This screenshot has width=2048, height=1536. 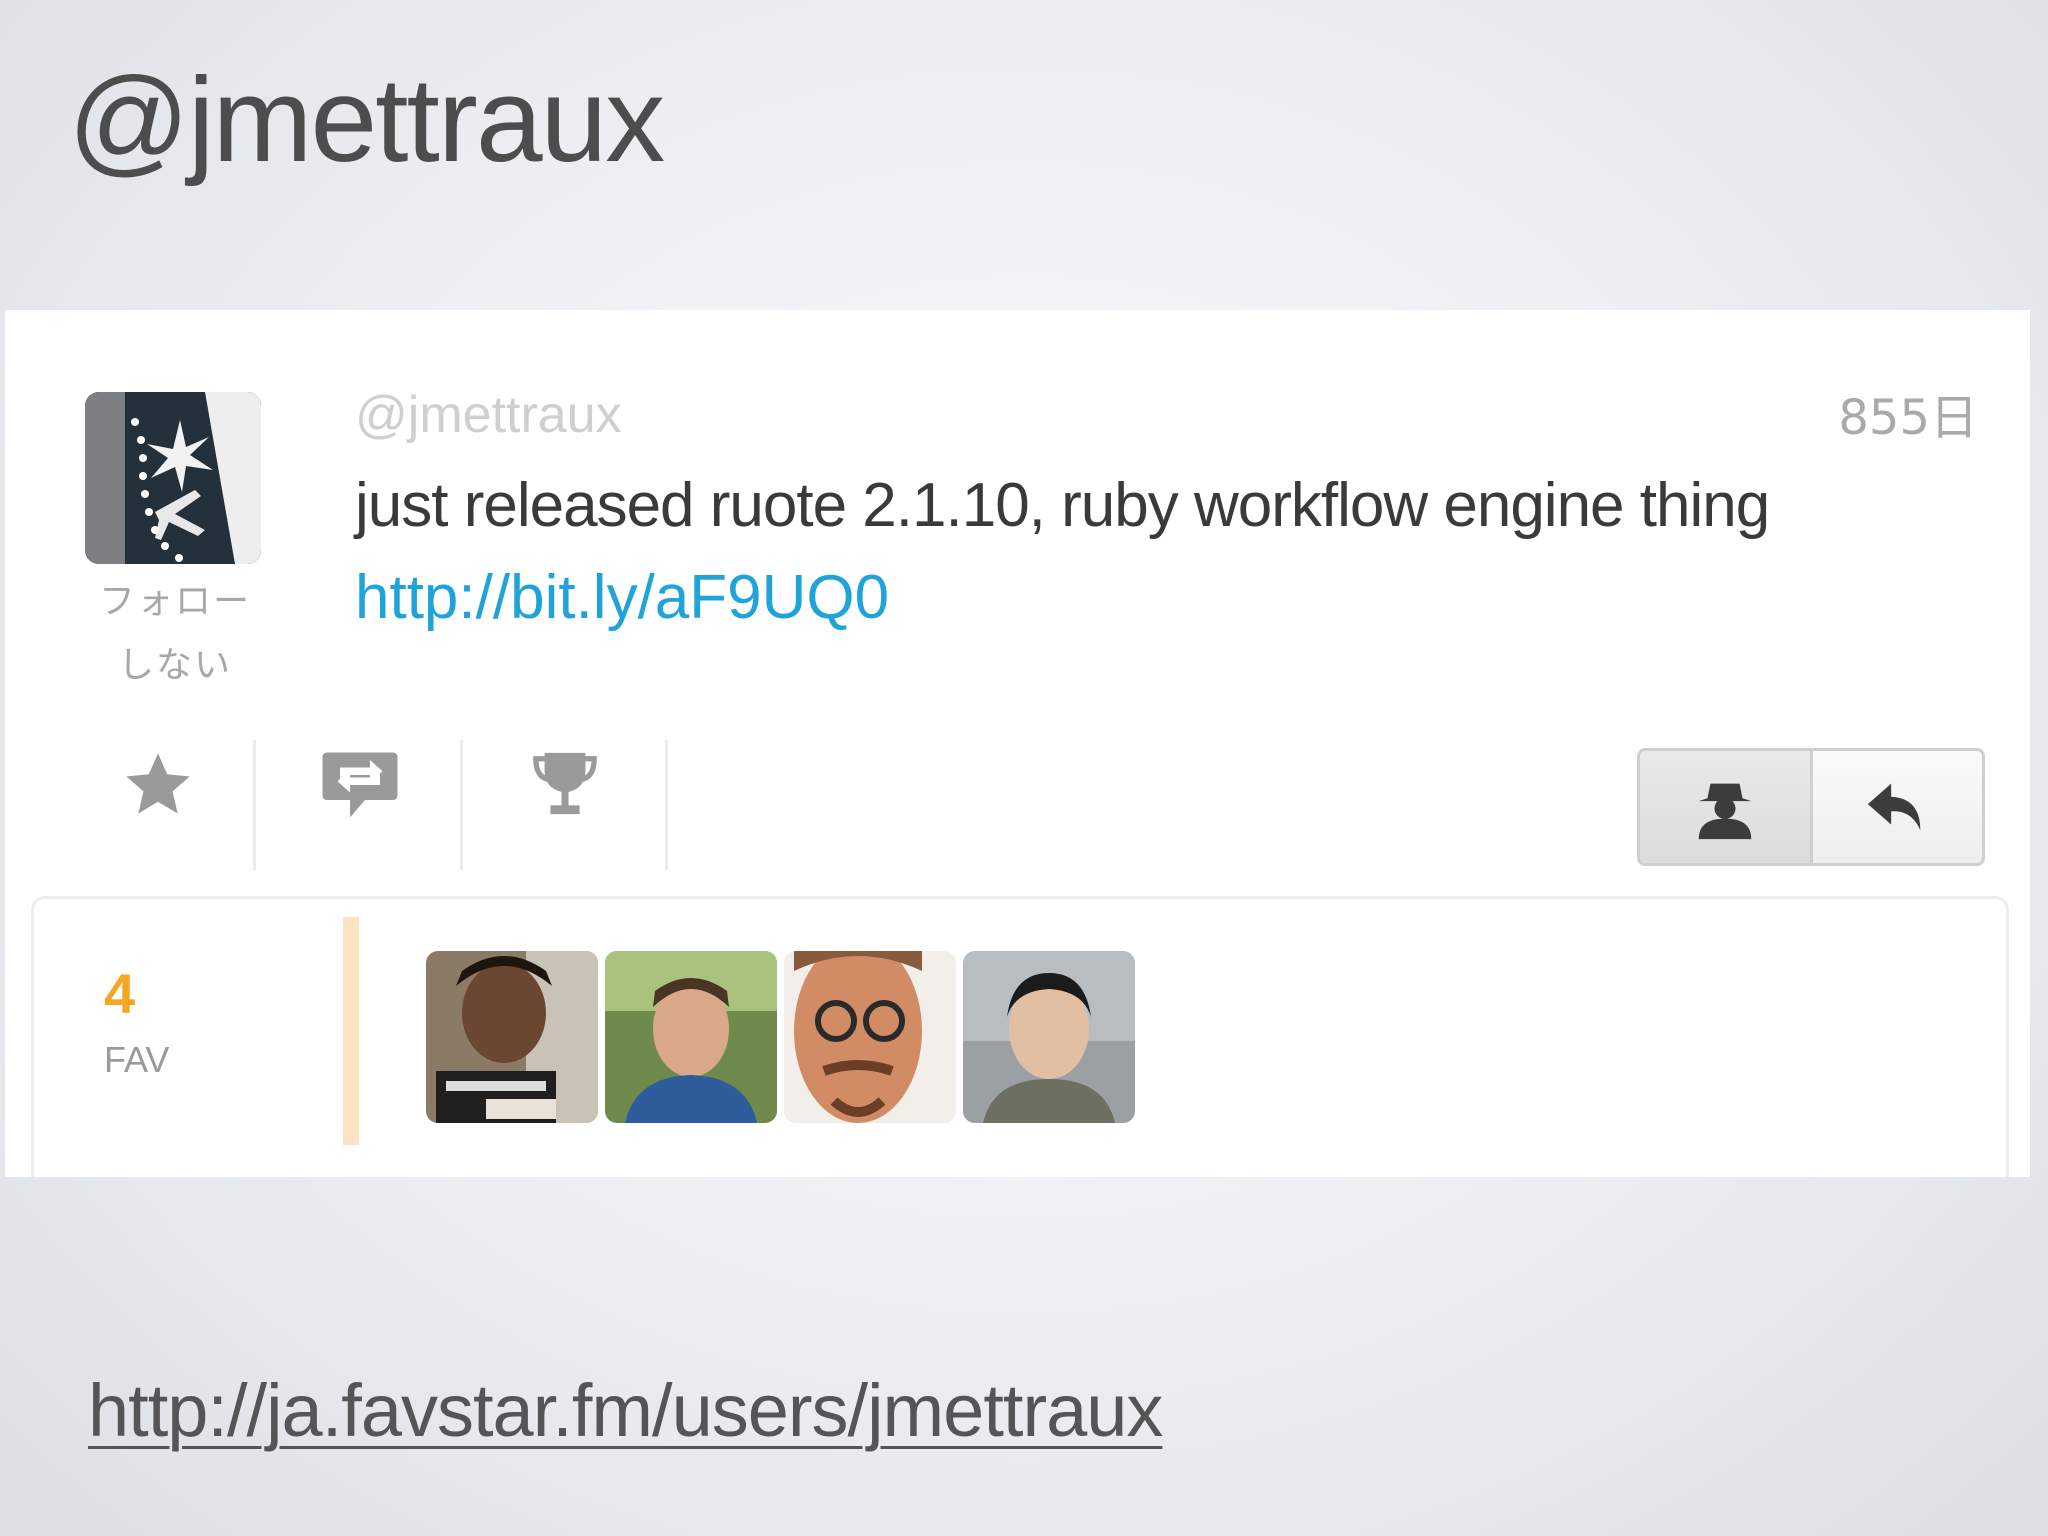 I want to click on spy-button, so click(x=1726, y=807).